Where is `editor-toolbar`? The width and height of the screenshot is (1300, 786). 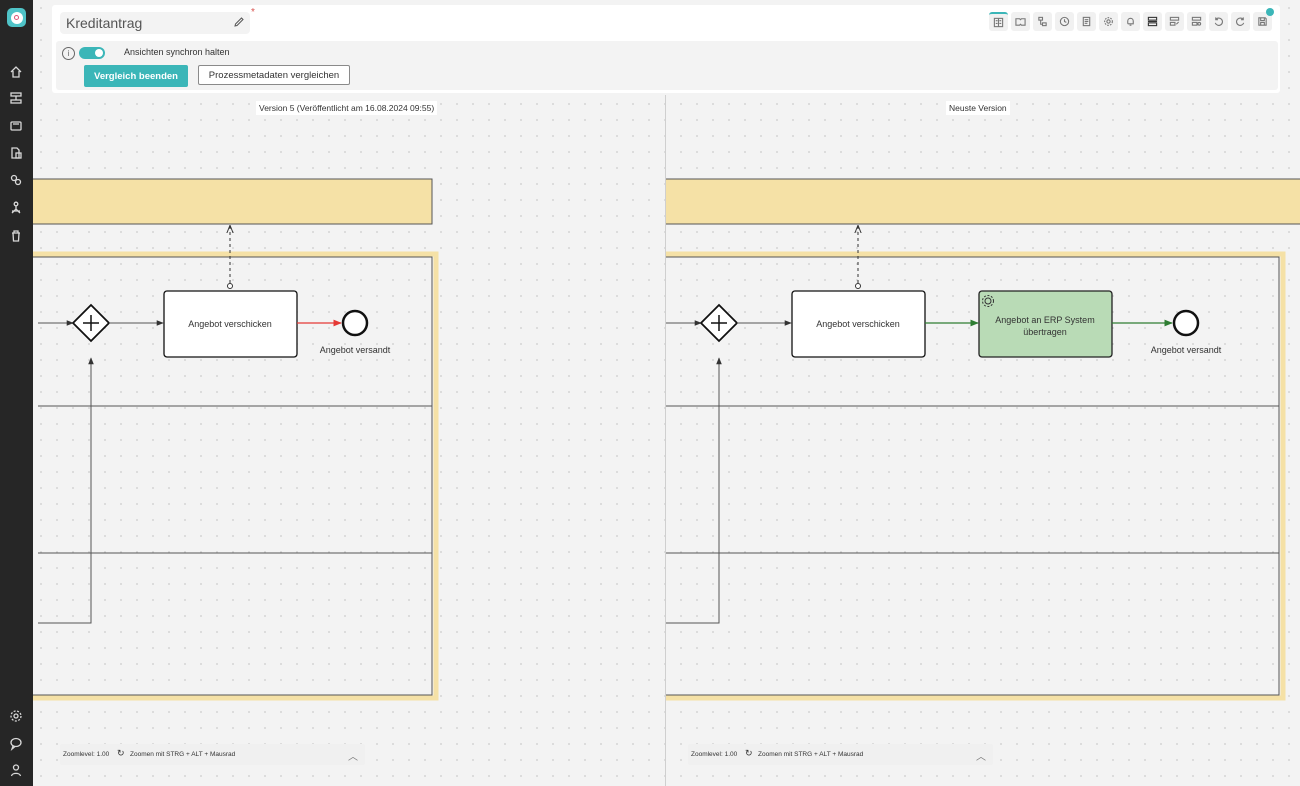 editor-toolbar is located at coordinates (1130, 21).